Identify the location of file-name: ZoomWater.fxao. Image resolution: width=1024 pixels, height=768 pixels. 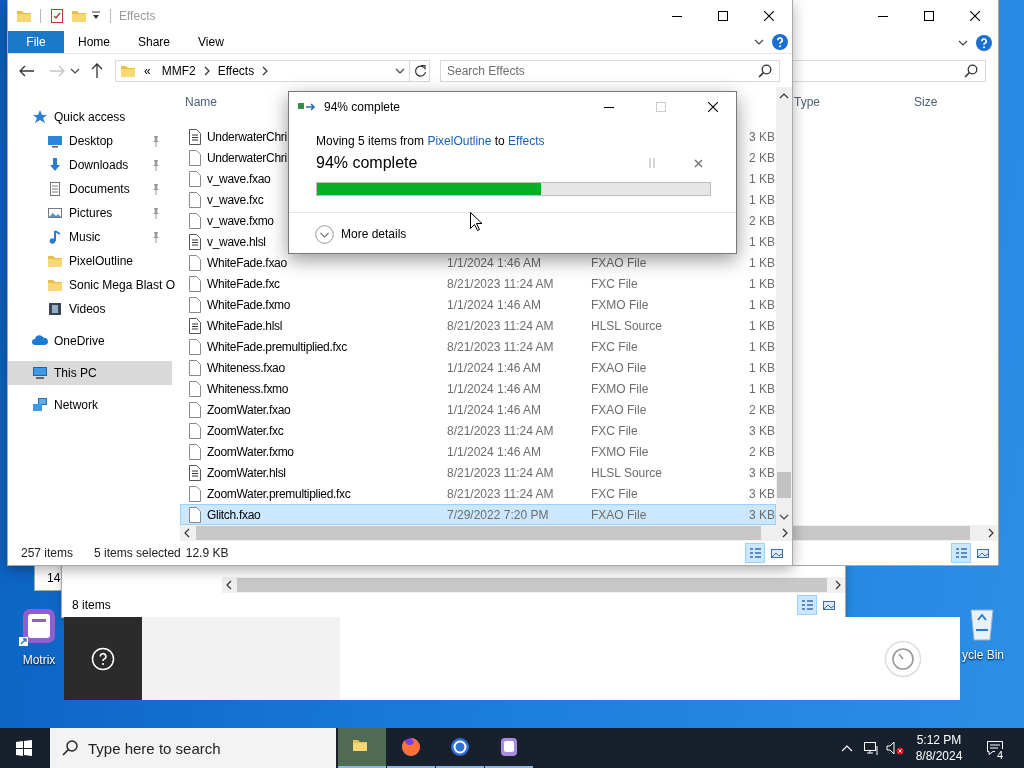
(249, 409).